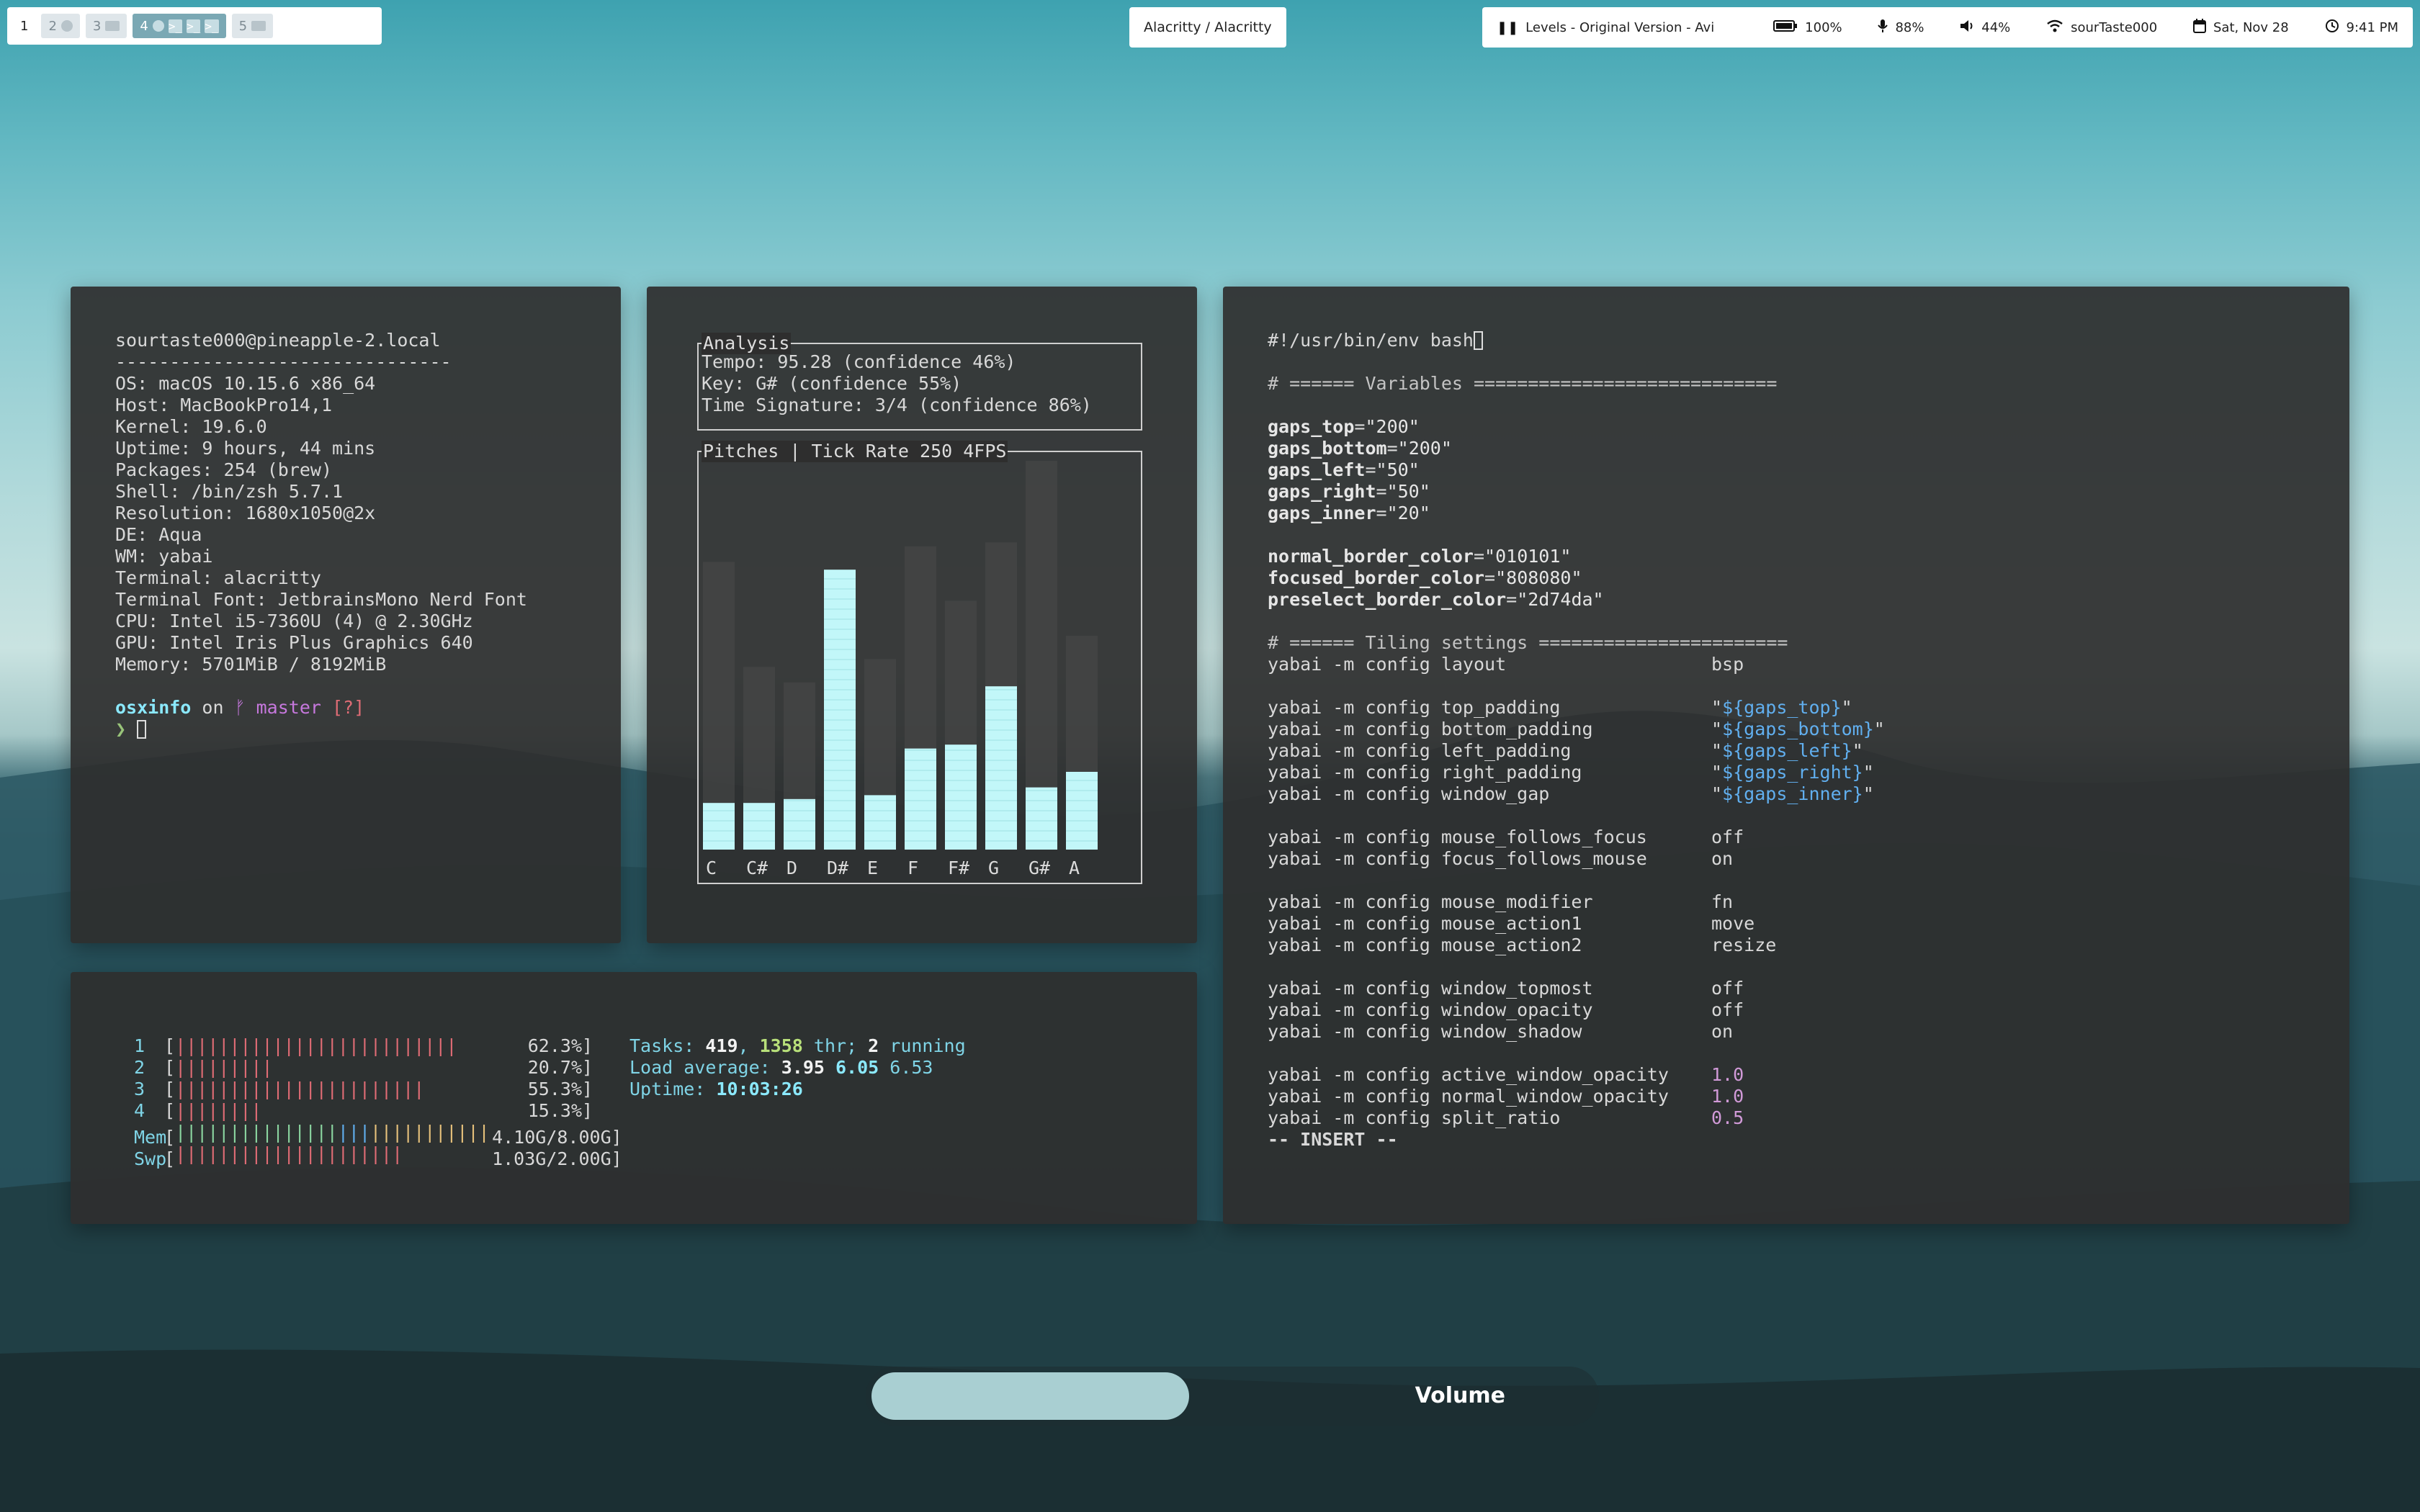 The width and height of the screenshot is (2420, 1512). I want to click on focused-window-title: Alacritty / Alacritty, so click(1207, 27).